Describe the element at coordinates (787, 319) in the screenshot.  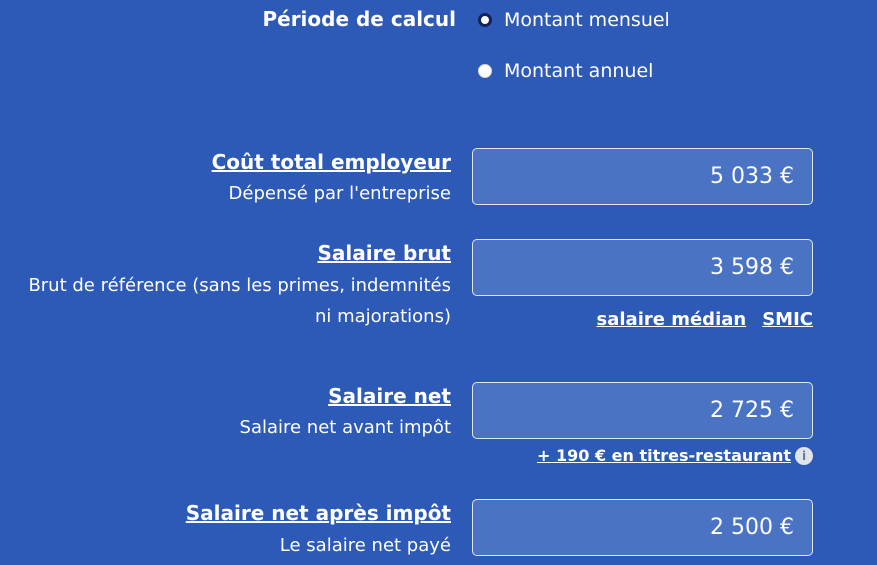
I see `smic-link: SMIC` at that location.